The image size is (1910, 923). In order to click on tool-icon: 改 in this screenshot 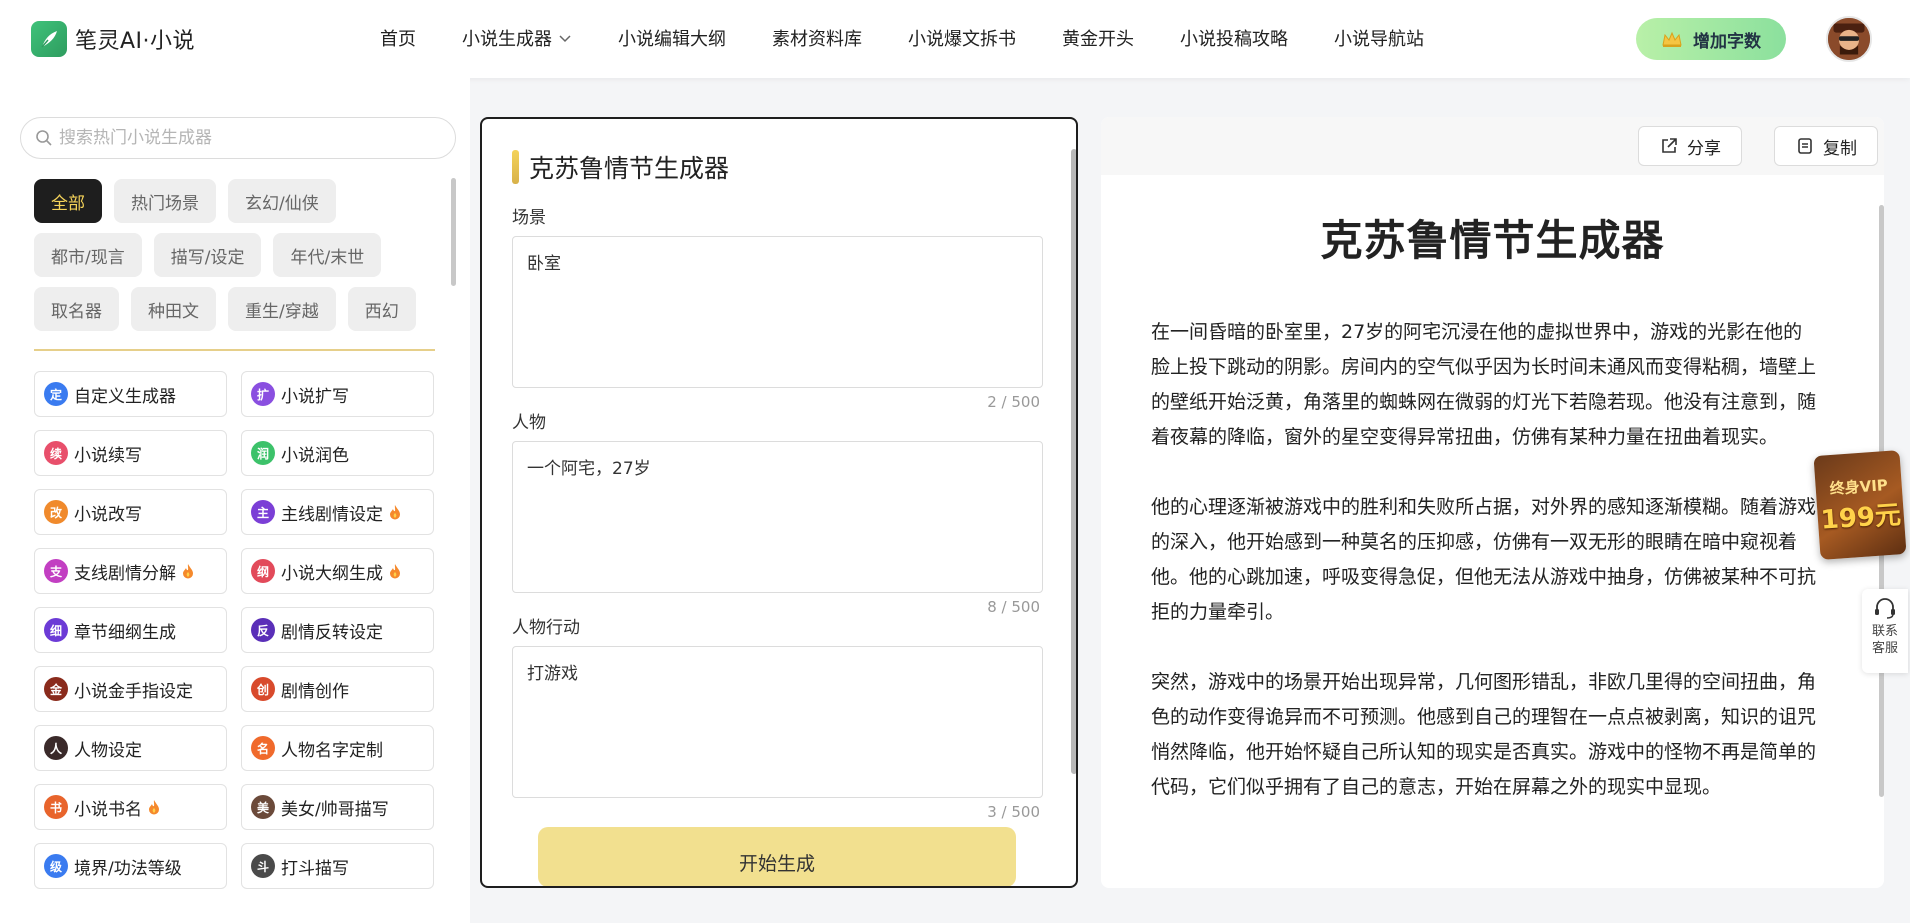, I will do `click(56, 512)`.